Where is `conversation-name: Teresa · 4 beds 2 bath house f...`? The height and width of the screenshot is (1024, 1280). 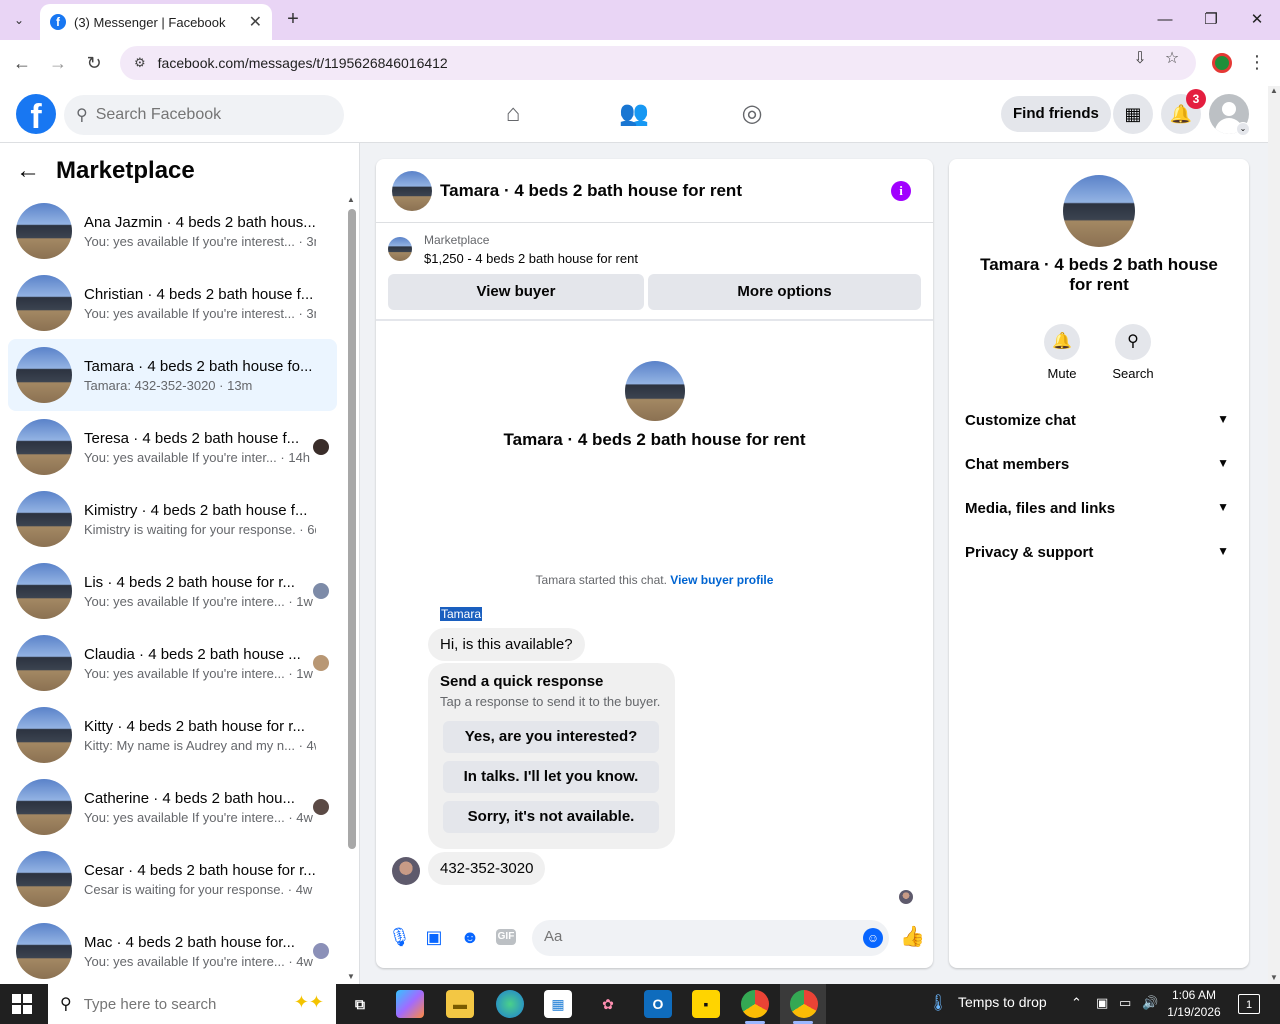
conversation-name: Teresa · 4 beds 2 bath house f... is located at coordinates (192, 438).